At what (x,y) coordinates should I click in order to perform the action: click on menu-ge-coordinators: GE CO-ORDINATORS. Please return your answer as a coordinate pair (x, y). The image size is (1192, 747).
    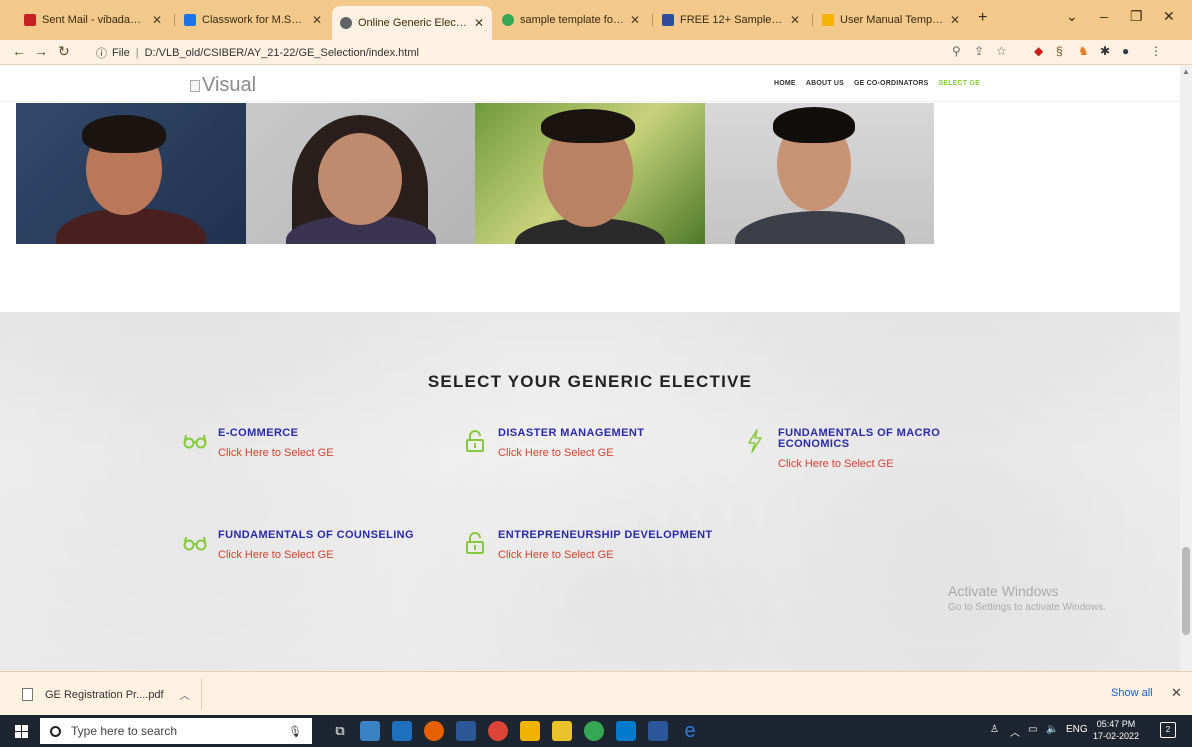
    Looking at the image, I should click on (891, 83).